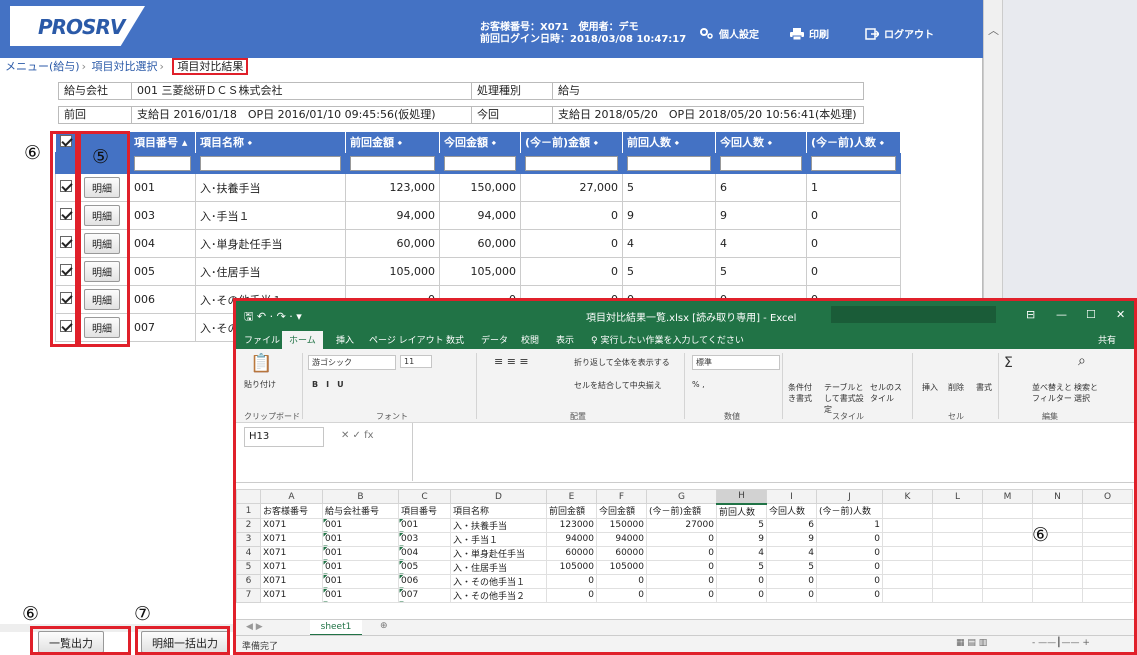 The height and width of the screenshot is (655, 1137). I want to click on sheet-row: 3 X071 001 003 入・手当１ 94000 94000 0 9 9 0, so click(684, 539).